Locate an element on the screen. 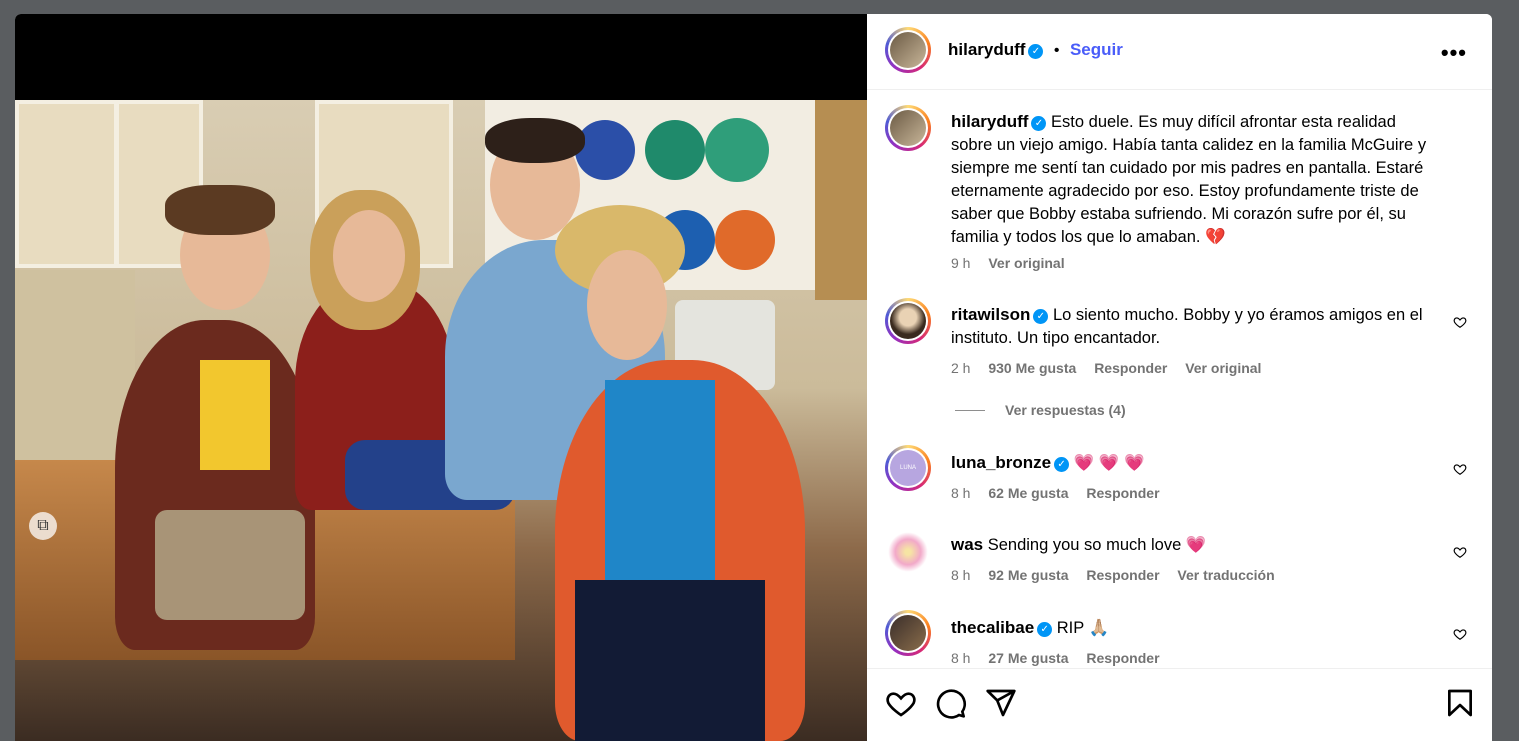 Image resolution: width=1519 pixels, height=741 pixels. replies-divider is located at coordinates (970, 410).